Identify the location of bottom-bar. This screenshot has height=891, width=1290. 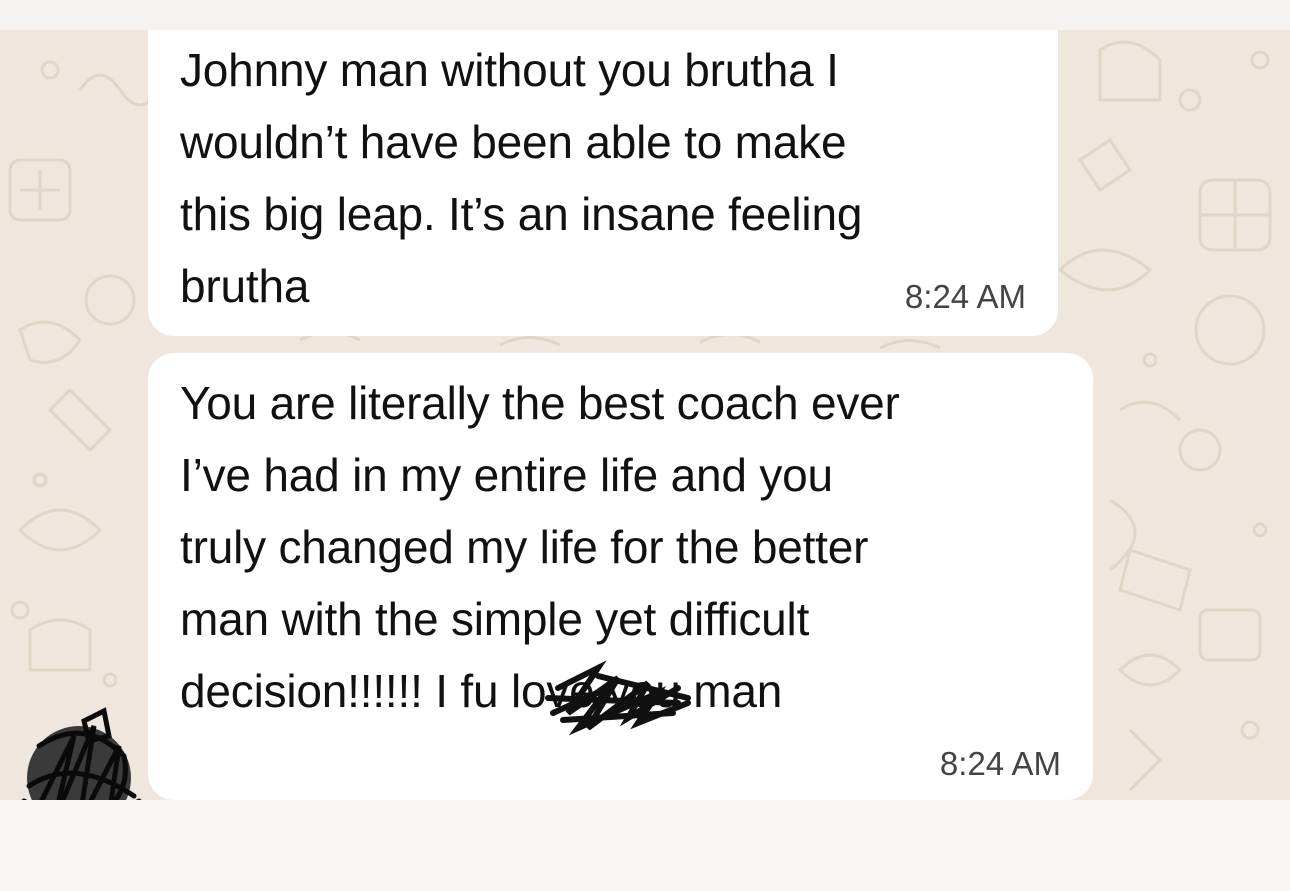
(645, 845).